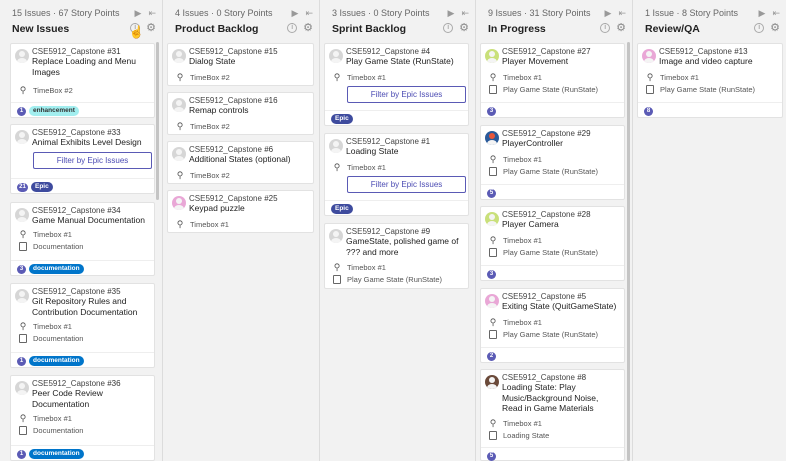 The image size is (786, 461). What do you see at coordinates (581, 377) in the screenshot?
I see `issue-number: #8` at bounding box center [581, 377].